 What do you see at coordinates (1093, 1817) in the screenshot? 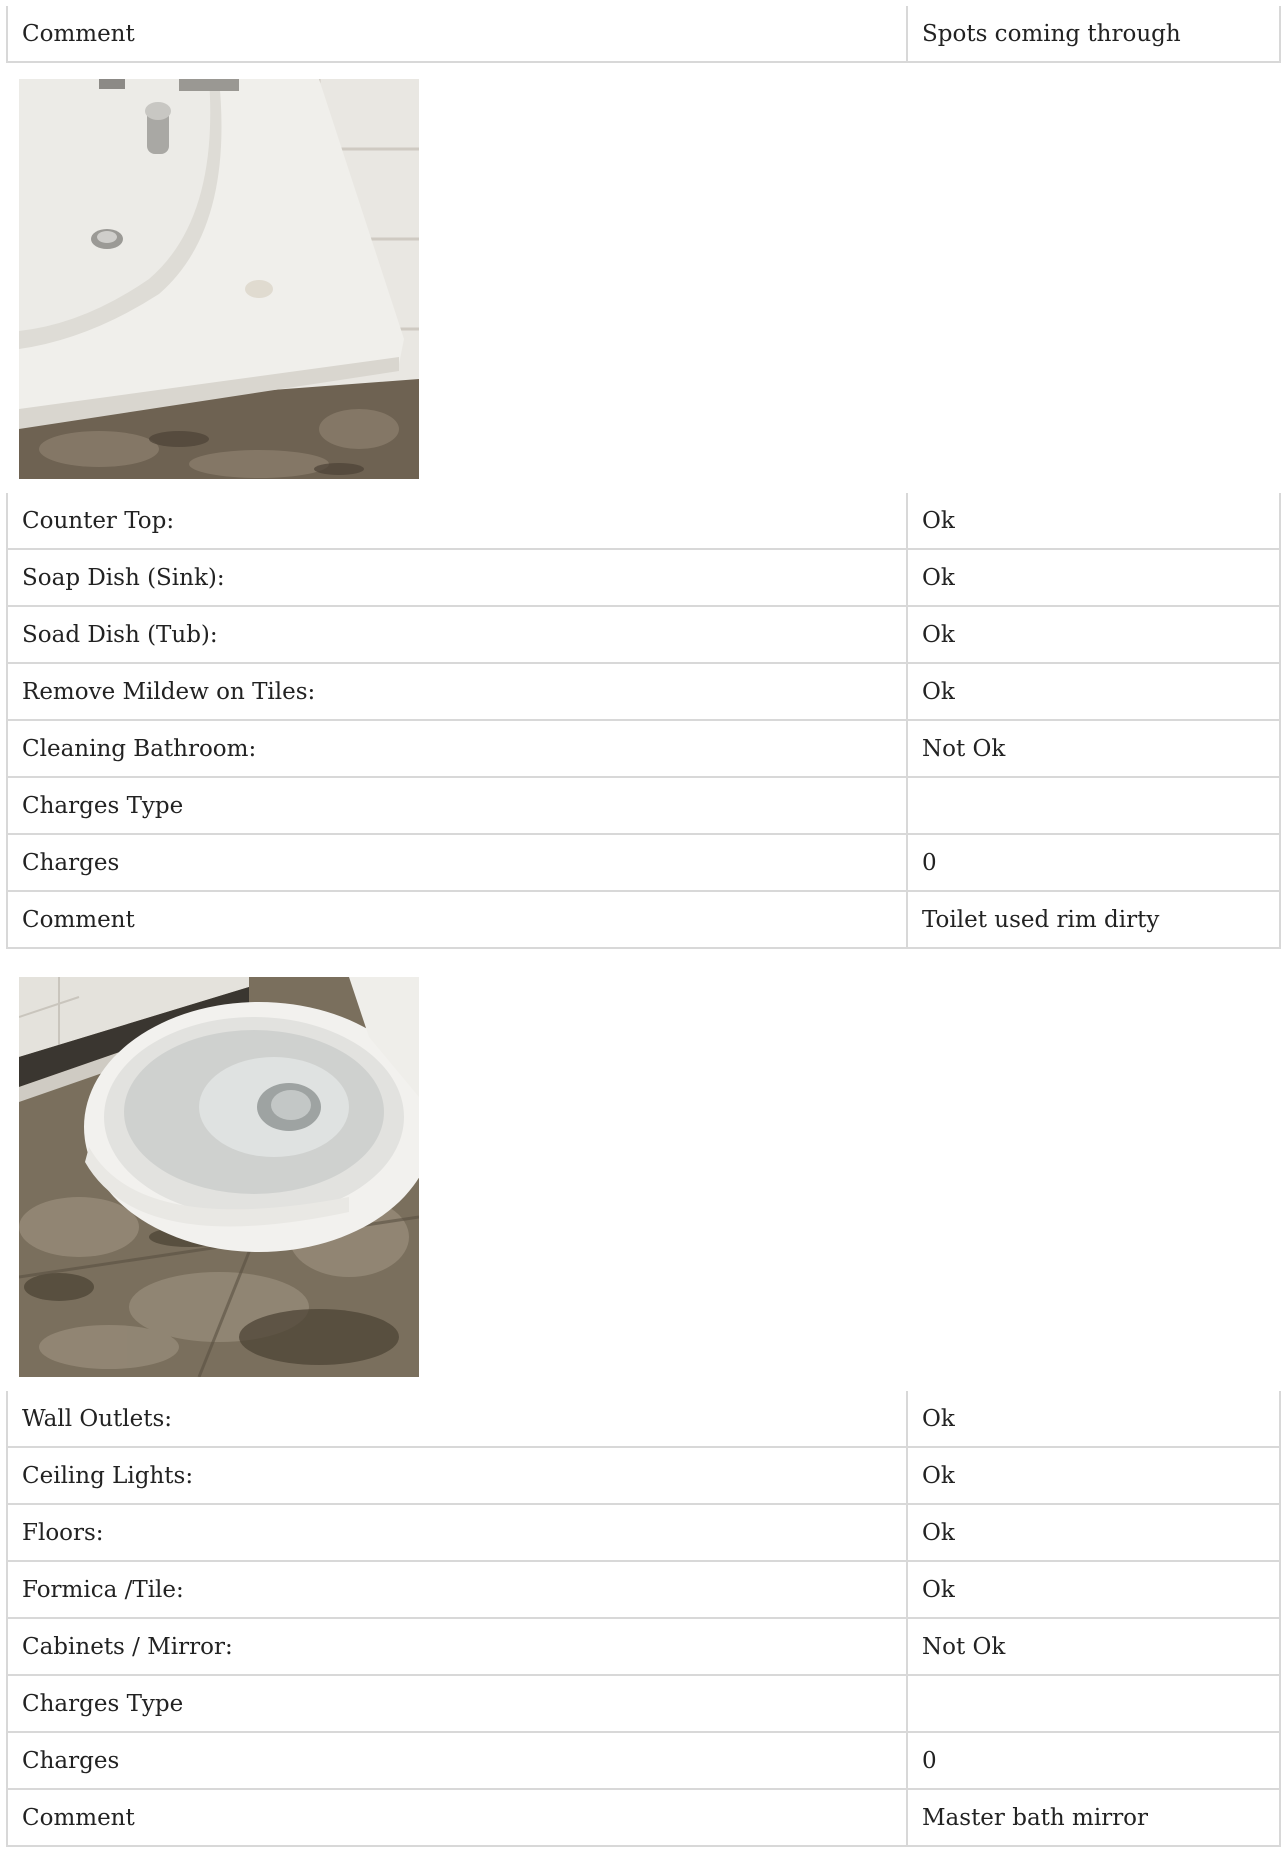
I see `row-value: Master bath mirror` at bounding box center [1093, 1817].